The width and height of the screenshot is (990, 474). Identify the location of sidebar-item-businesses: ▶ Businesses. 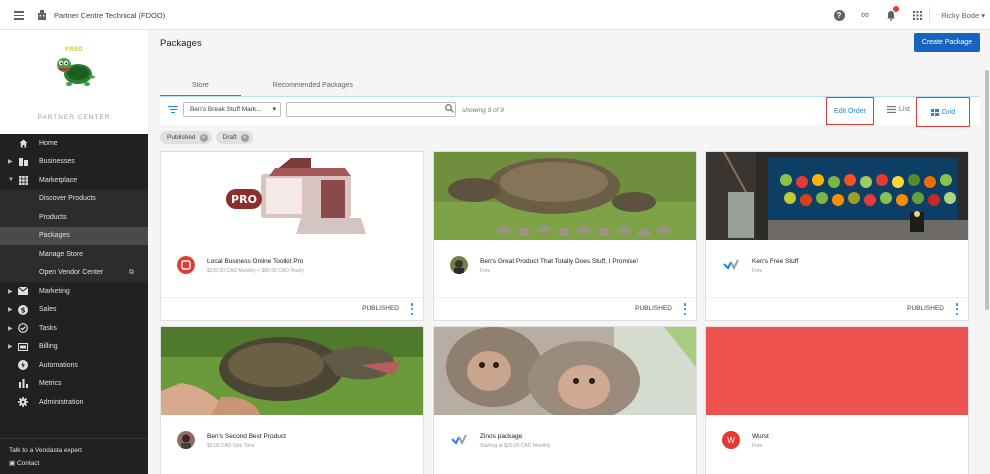
(74, 162).